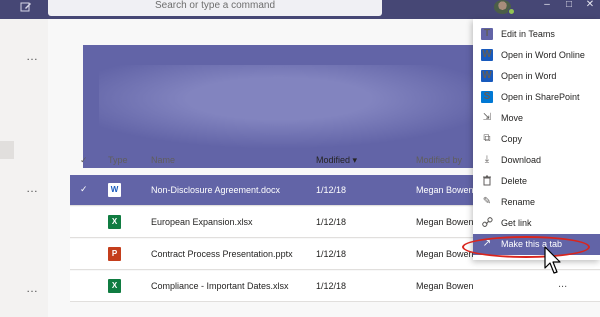 The width and height of the screenshot is (600, 317). Describe the element at coordinates (516, 223) in the screenshot. I see `menu-item-label: Get link` at that location.